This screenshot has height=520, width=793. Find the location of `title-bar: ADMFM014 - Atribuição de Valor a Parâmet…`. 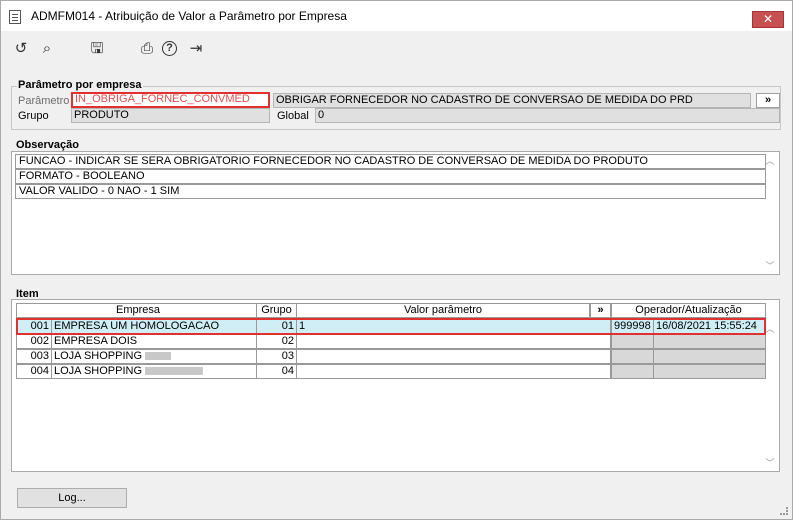

title-bar: ADMFM014 - Atribuição de Valor a Parâmet… is located at coordinates (396, 16).